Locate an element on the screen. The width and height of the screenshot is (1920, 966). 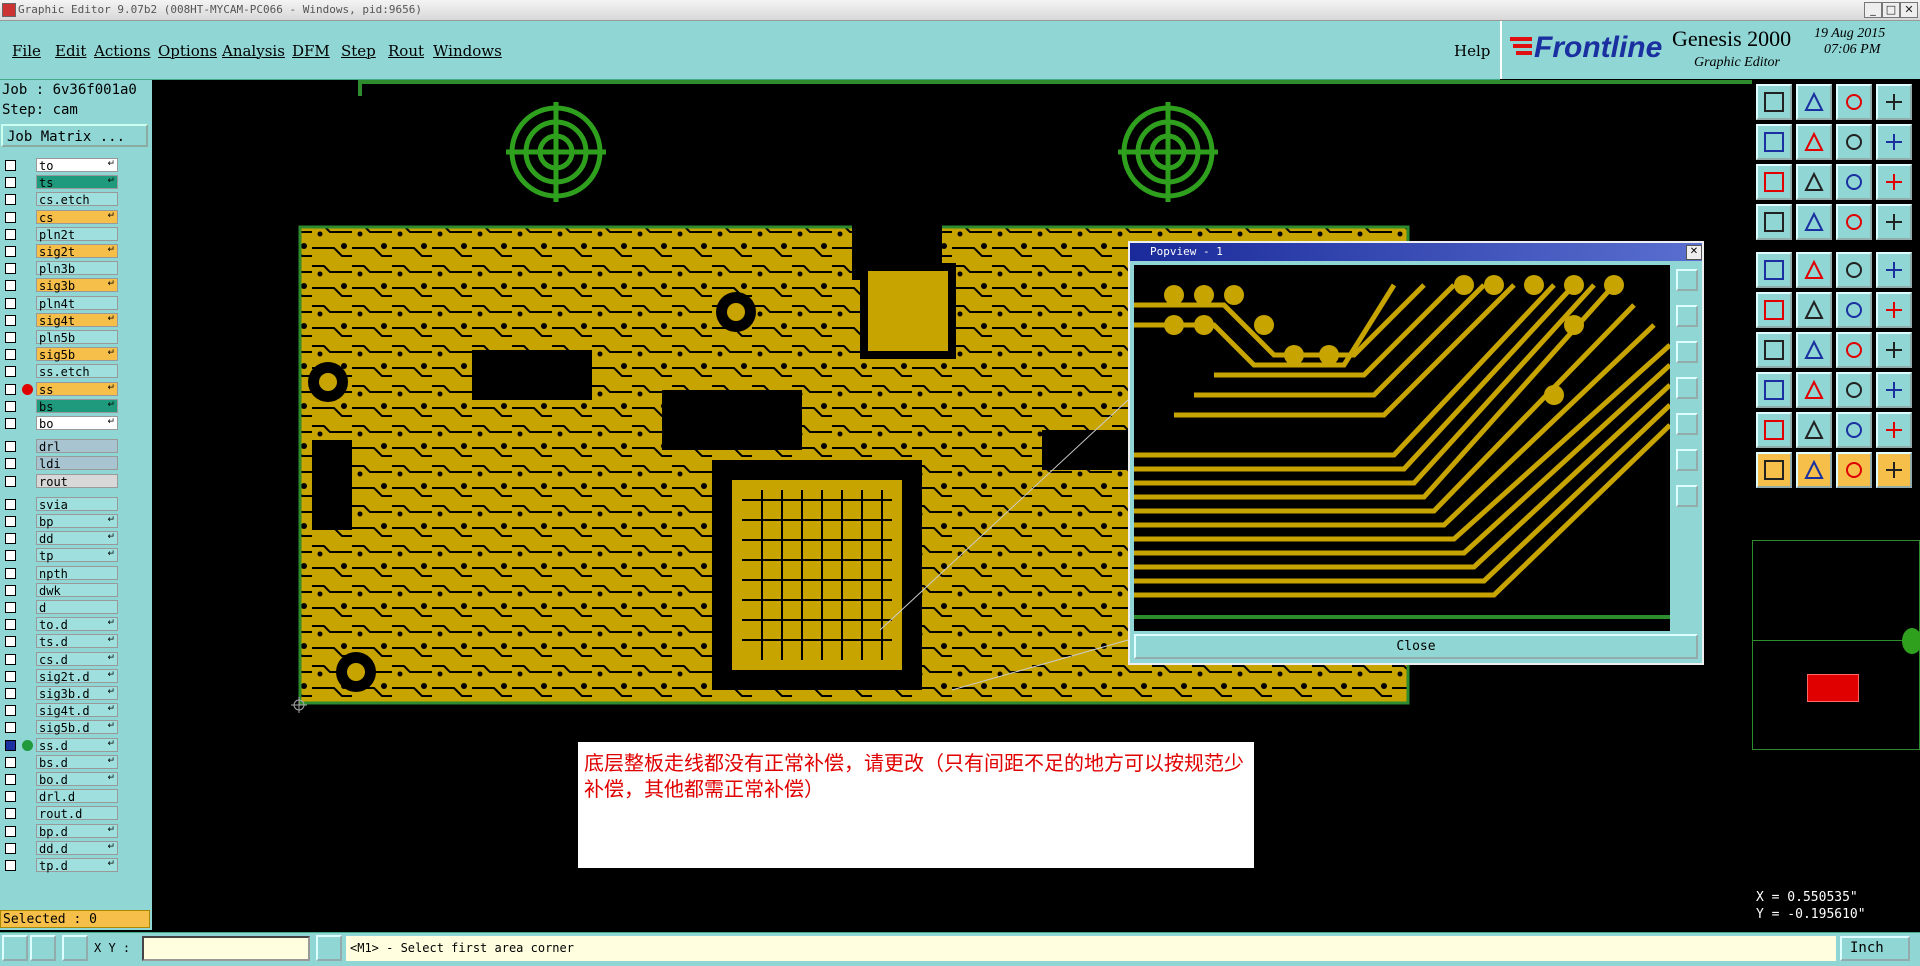
layer-row: drl.d is located at coordinates (61, 796).